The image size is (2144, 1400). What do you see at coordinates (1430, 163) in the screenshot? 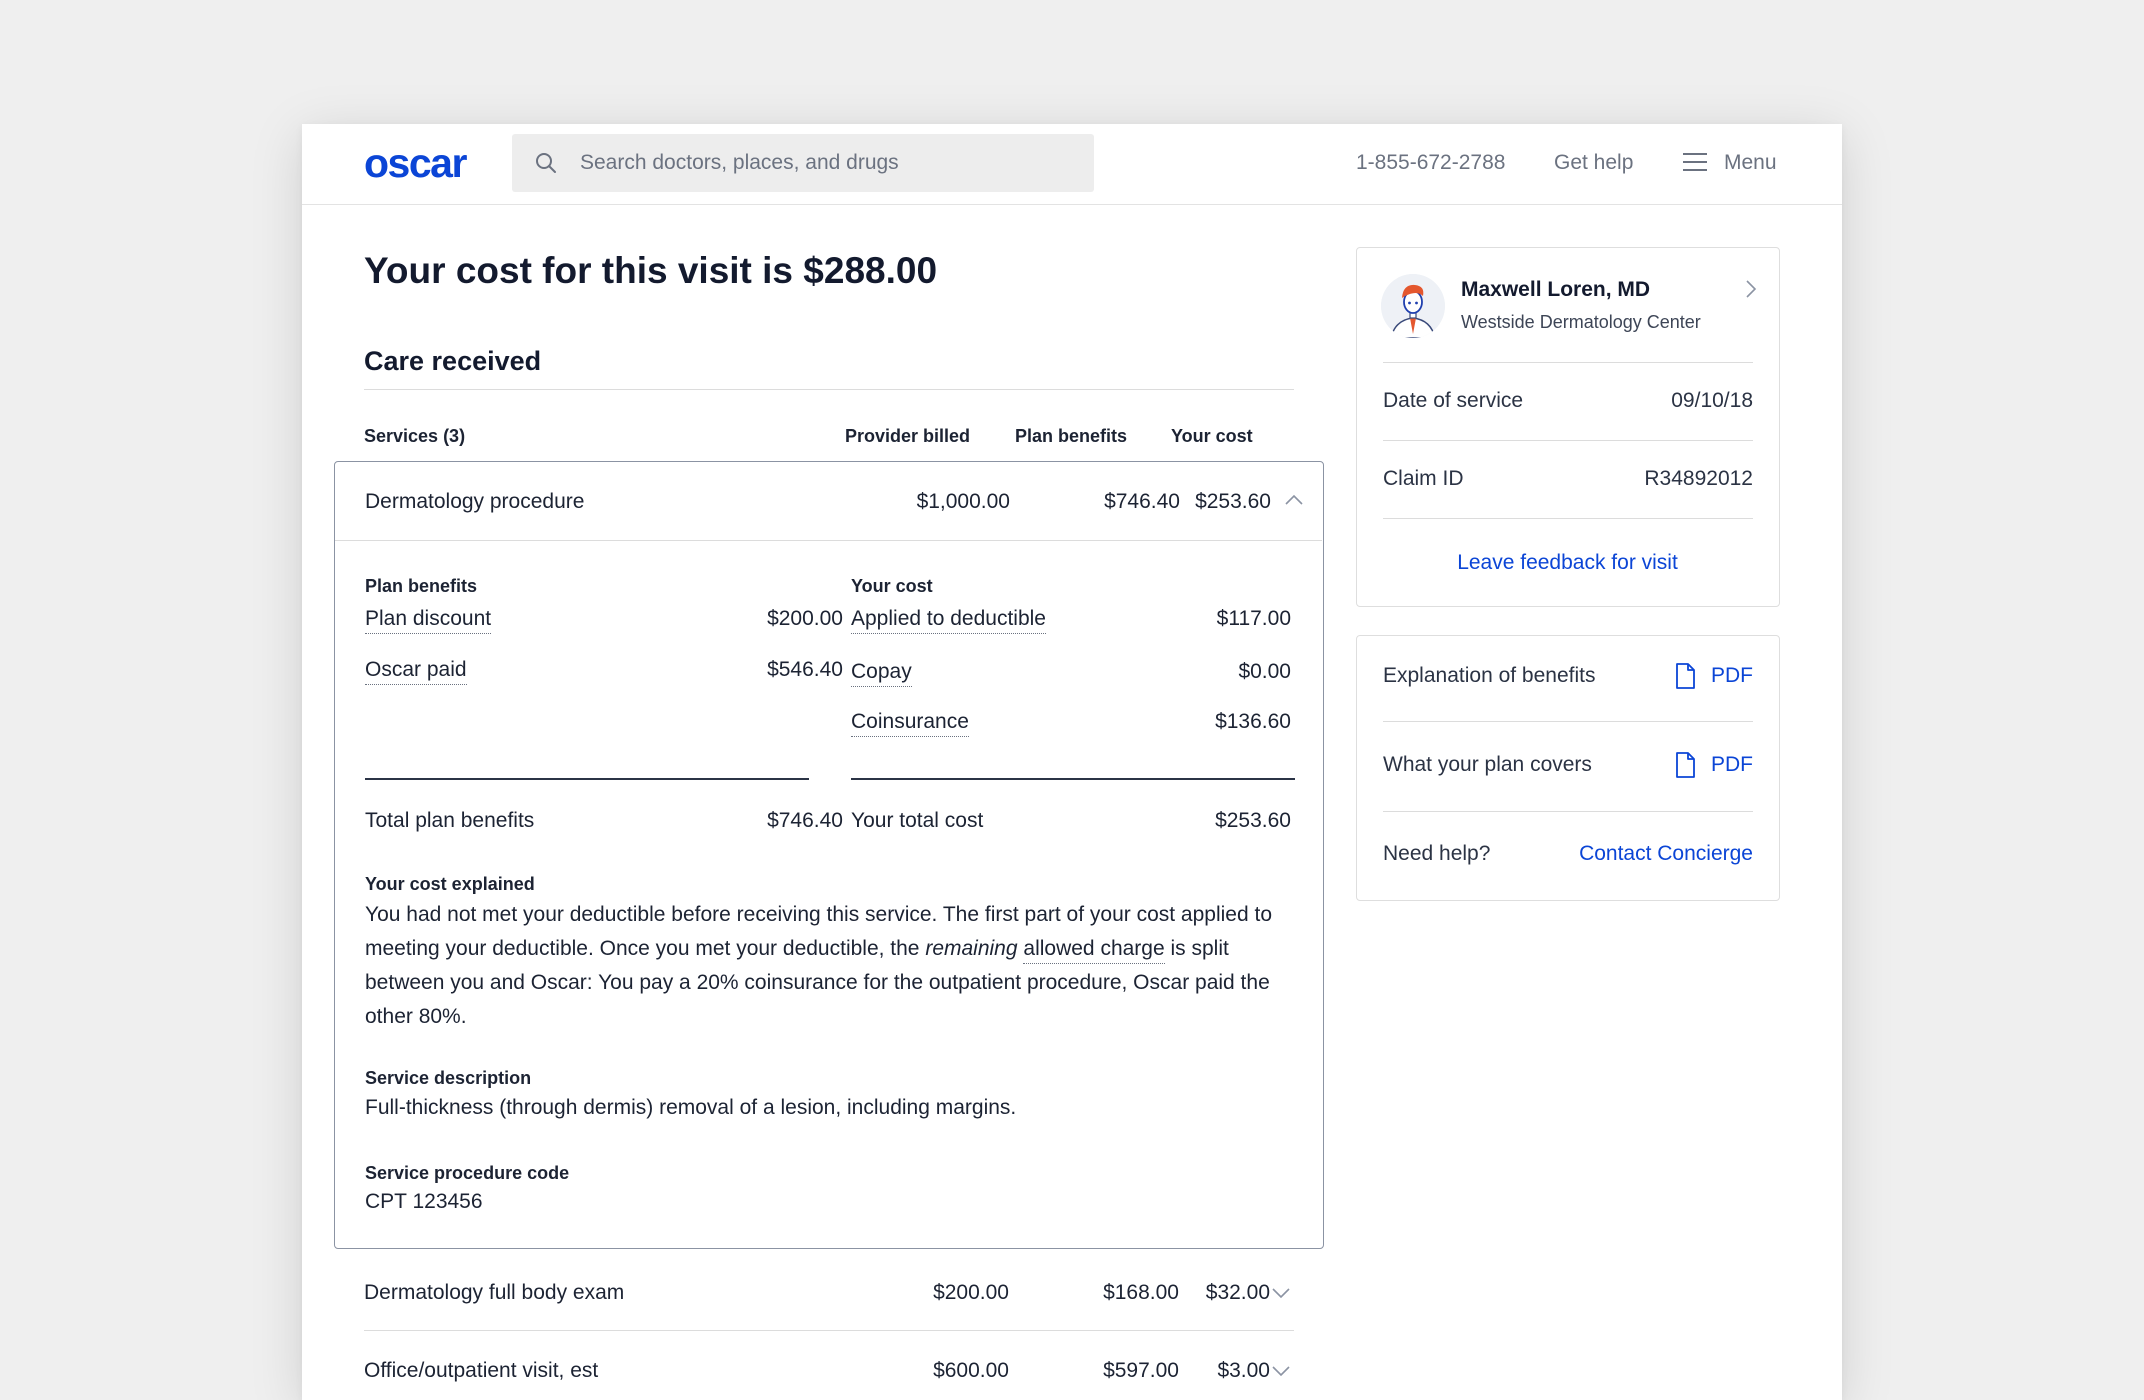
I see `phone-number-link: 1-855-672-2788` at bounding box center [1430, 163].